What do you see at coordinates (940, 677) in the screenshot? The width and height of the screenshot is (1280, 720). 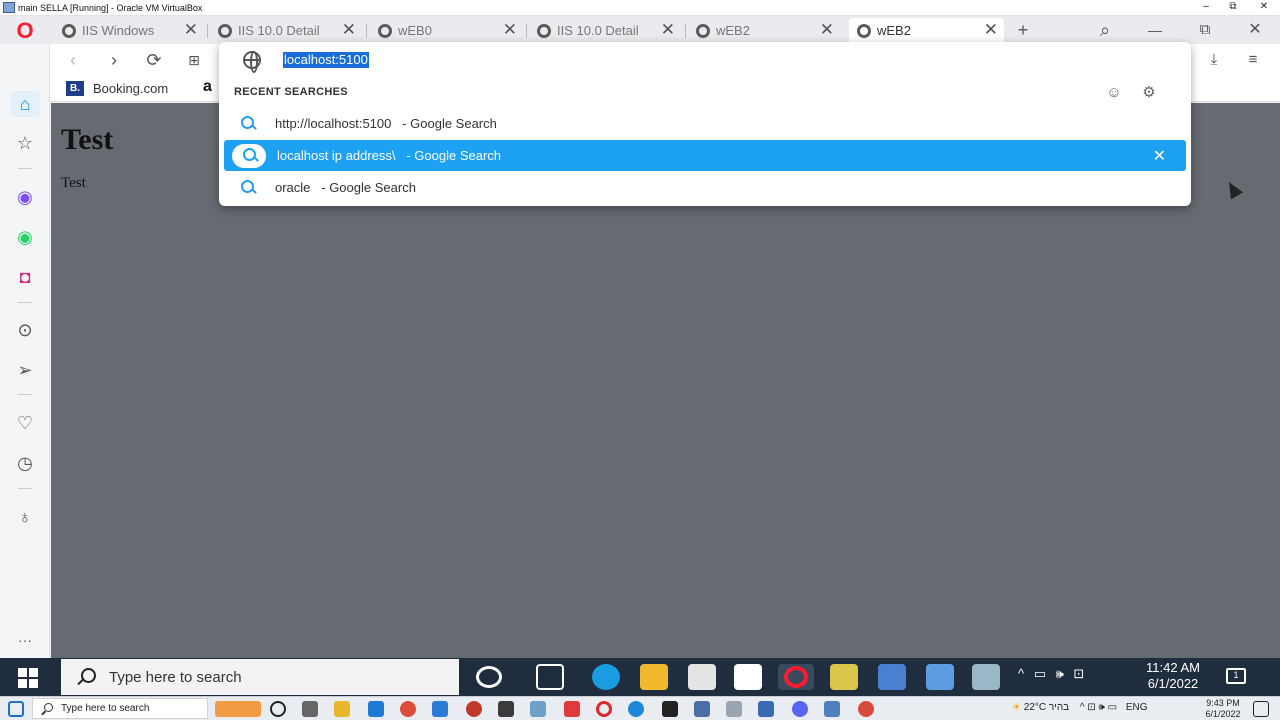 I see `remote-desktop-icon` at bounding box center [940, 677].